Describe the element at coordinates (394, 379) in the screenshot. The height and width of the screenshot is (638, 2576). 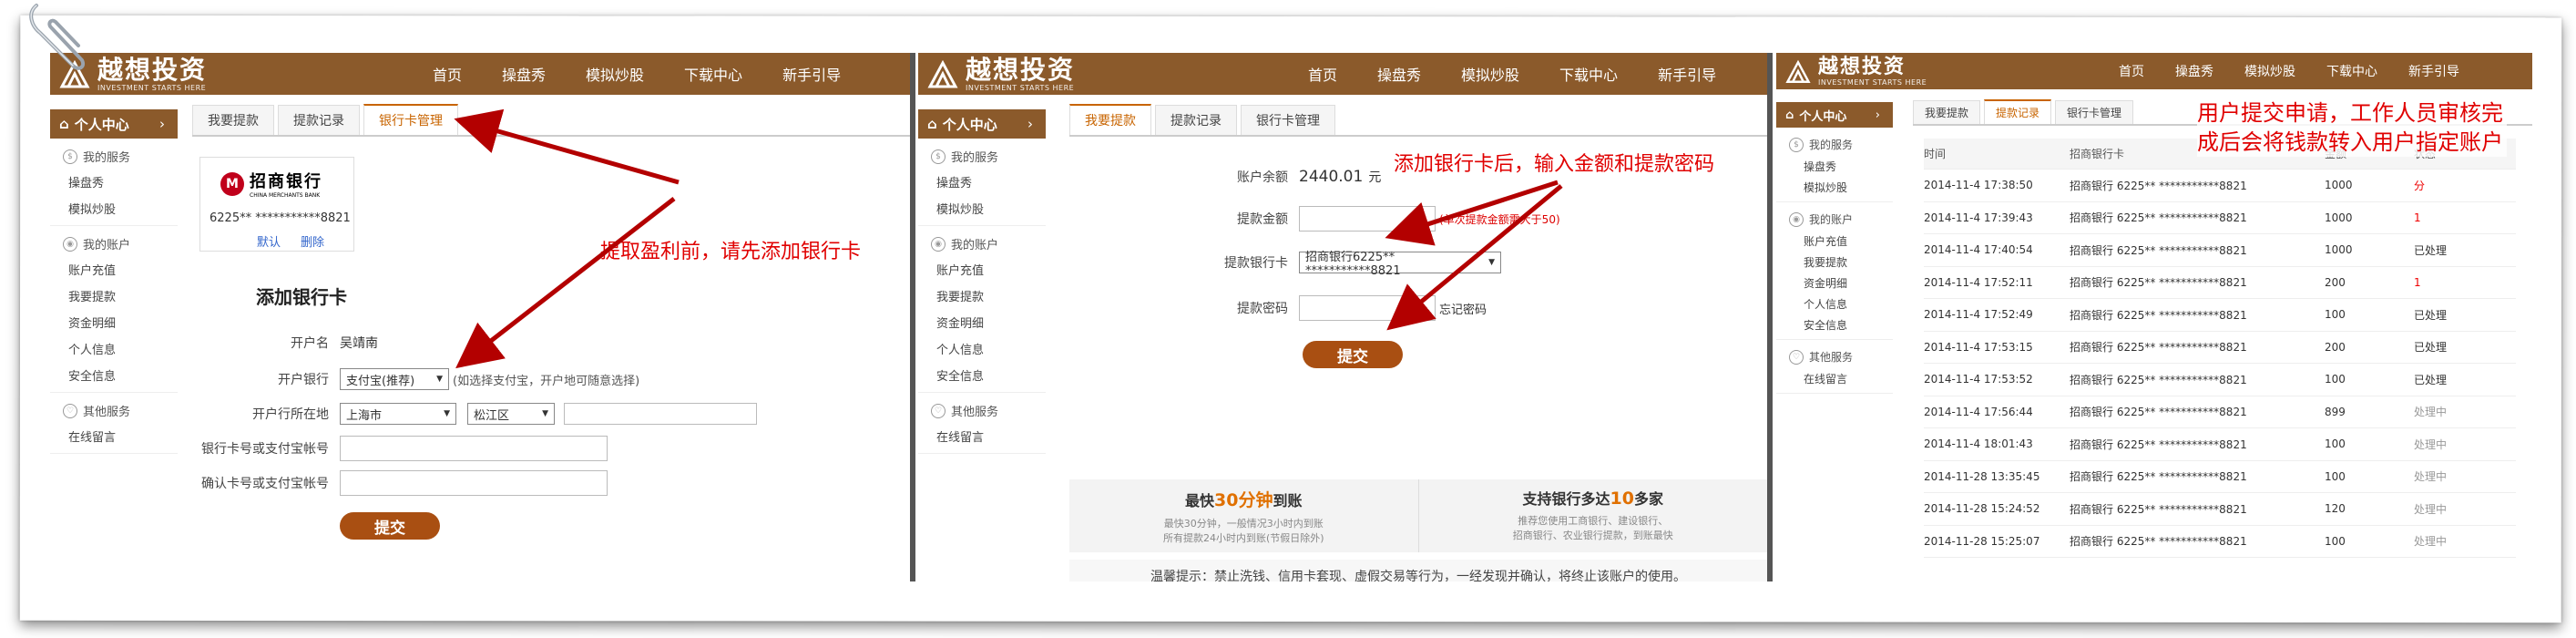
I see `bank-select: 支付宝(推荐) ▼` at that location.